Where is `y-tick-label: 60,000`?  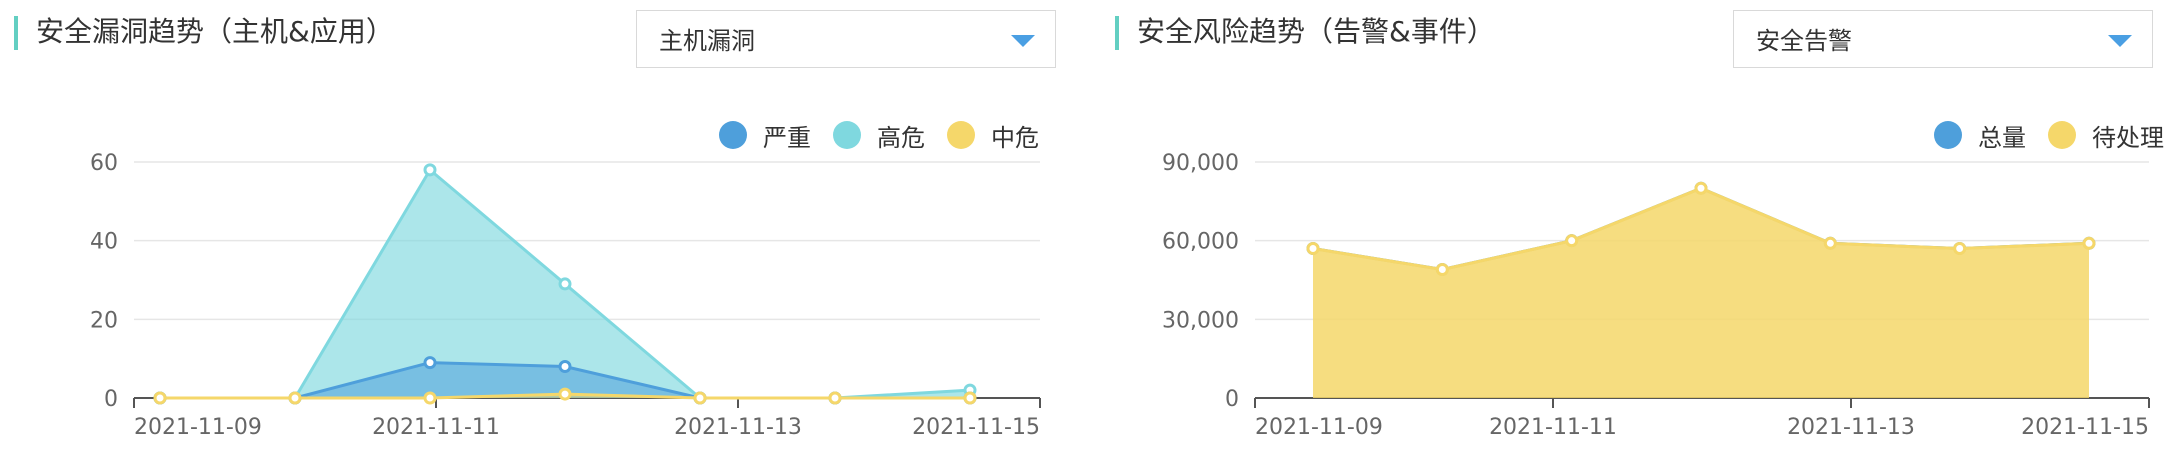 y-tick-label: 60,000 is located at coordinates (1200, 242).